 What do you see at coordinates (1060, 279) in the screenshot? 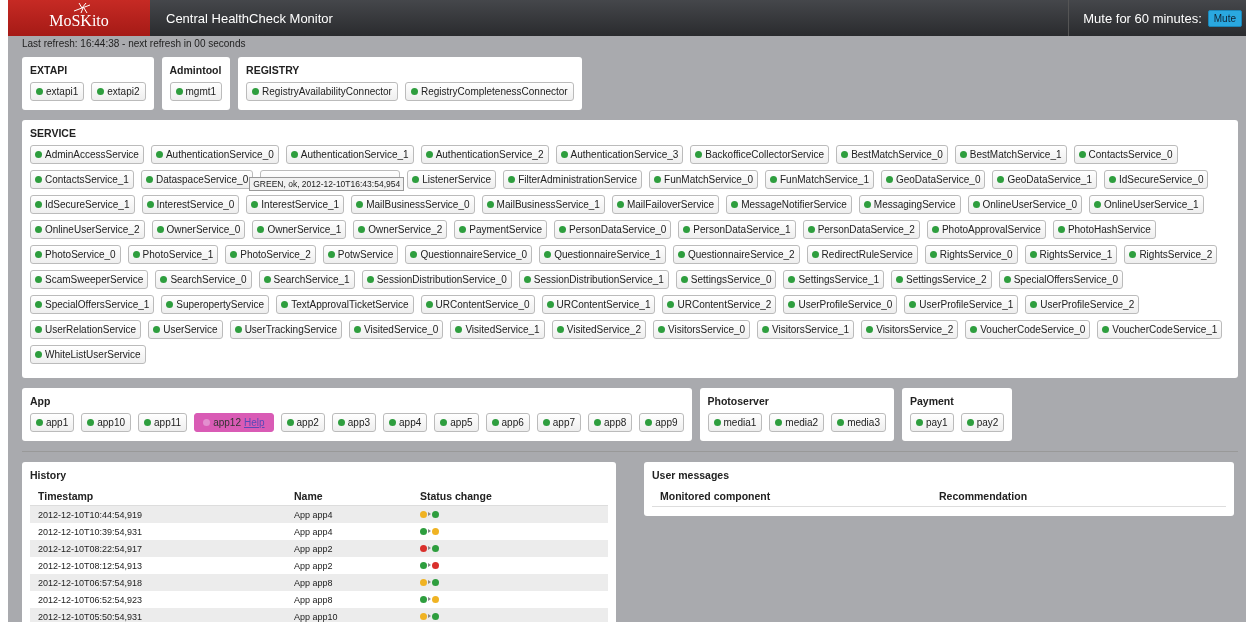
I see `component-chip: SpecialOffersService_0` at bounding box center [1060, 279].